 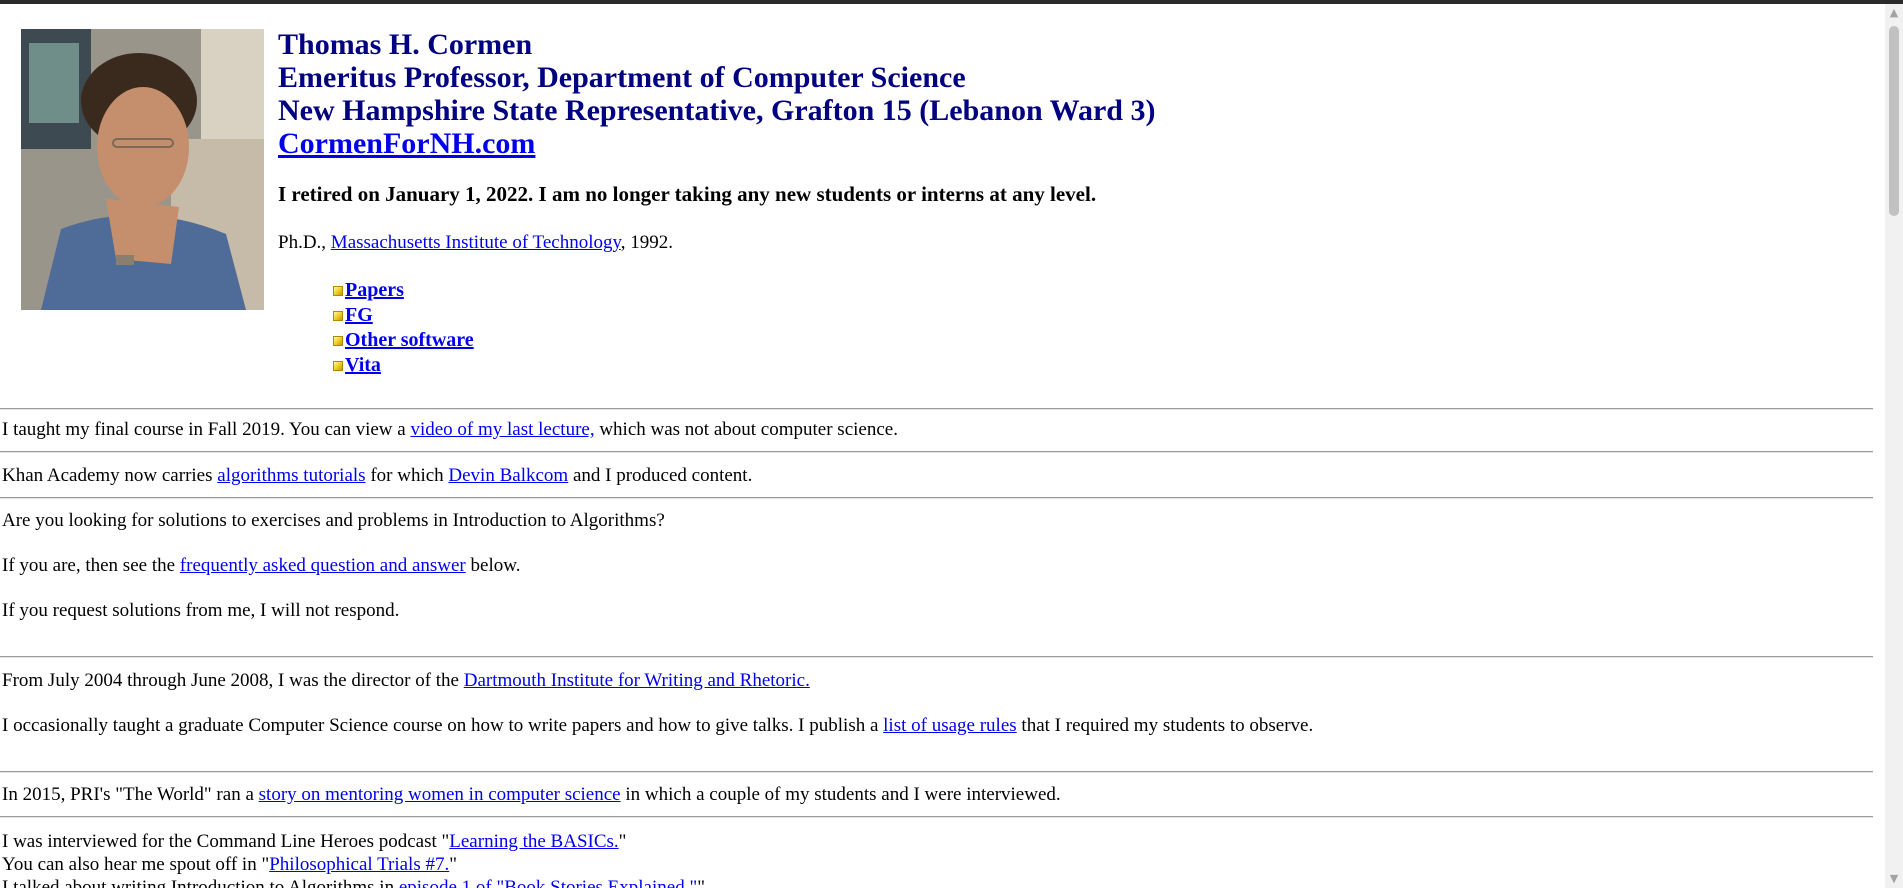 I want to click on nav-item-fg: FG, so click(x=403, y=315).